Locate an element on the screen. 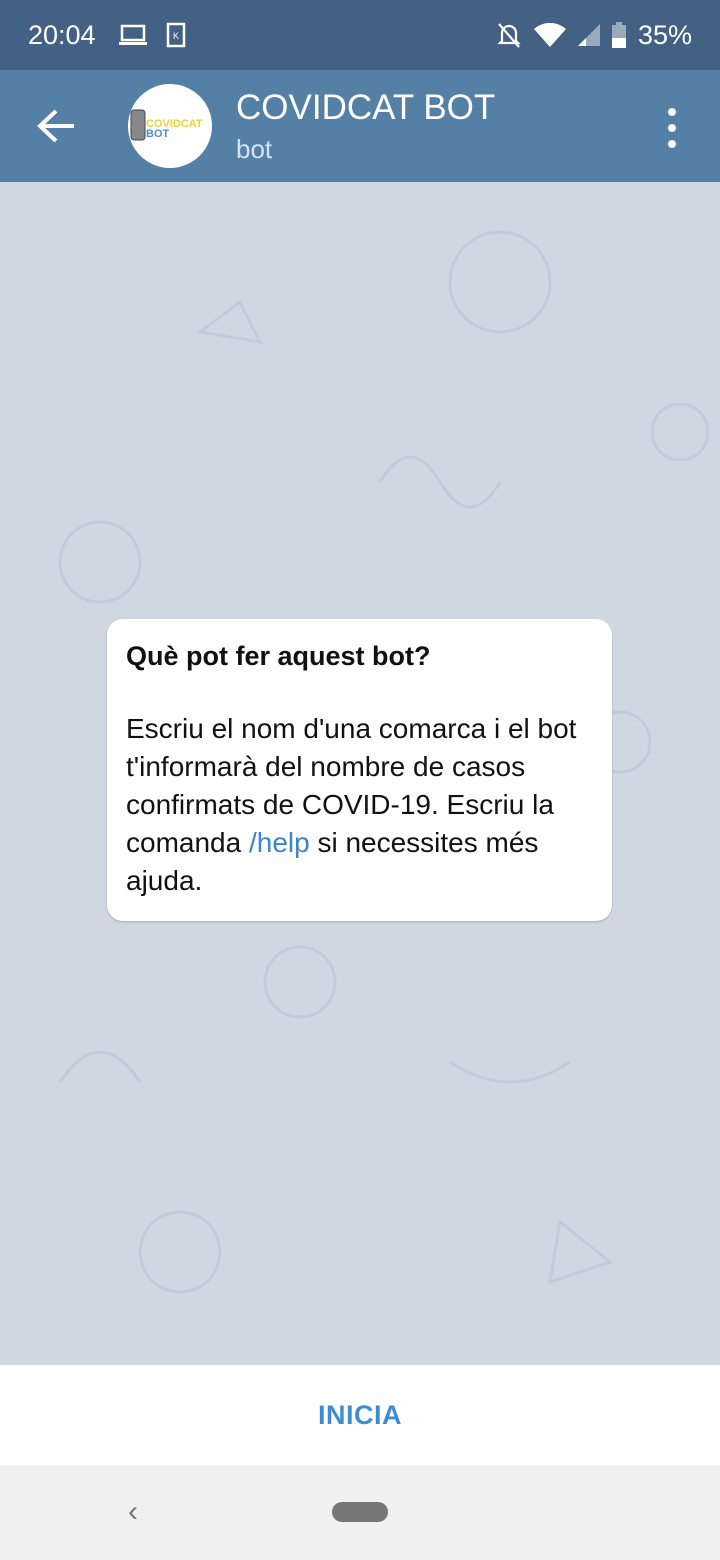 This screenshot has width=720, height=1560. signal-icon is located at coordinates (588, 35).